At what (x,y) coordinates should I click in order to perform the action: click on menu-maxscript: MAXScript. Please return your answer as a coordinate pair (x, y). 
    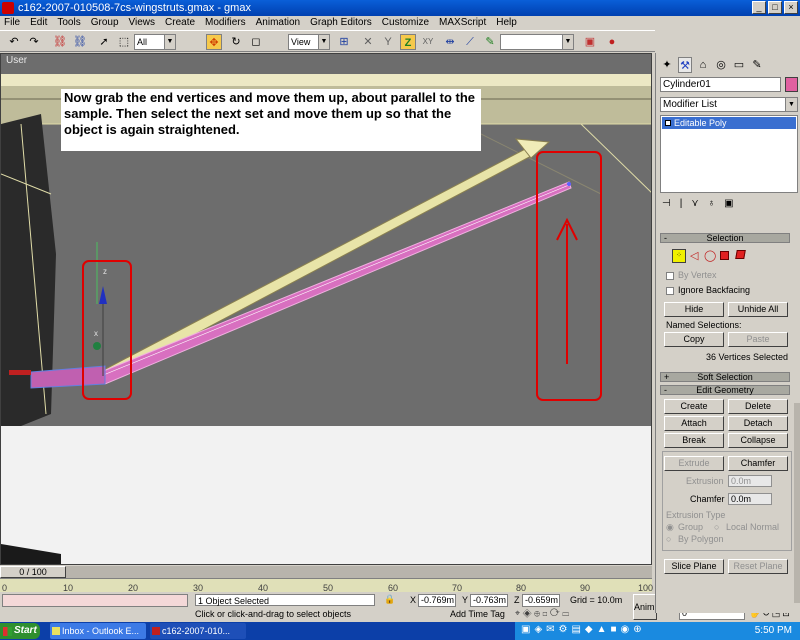
    Looking at the image, I should click on (462, 23).